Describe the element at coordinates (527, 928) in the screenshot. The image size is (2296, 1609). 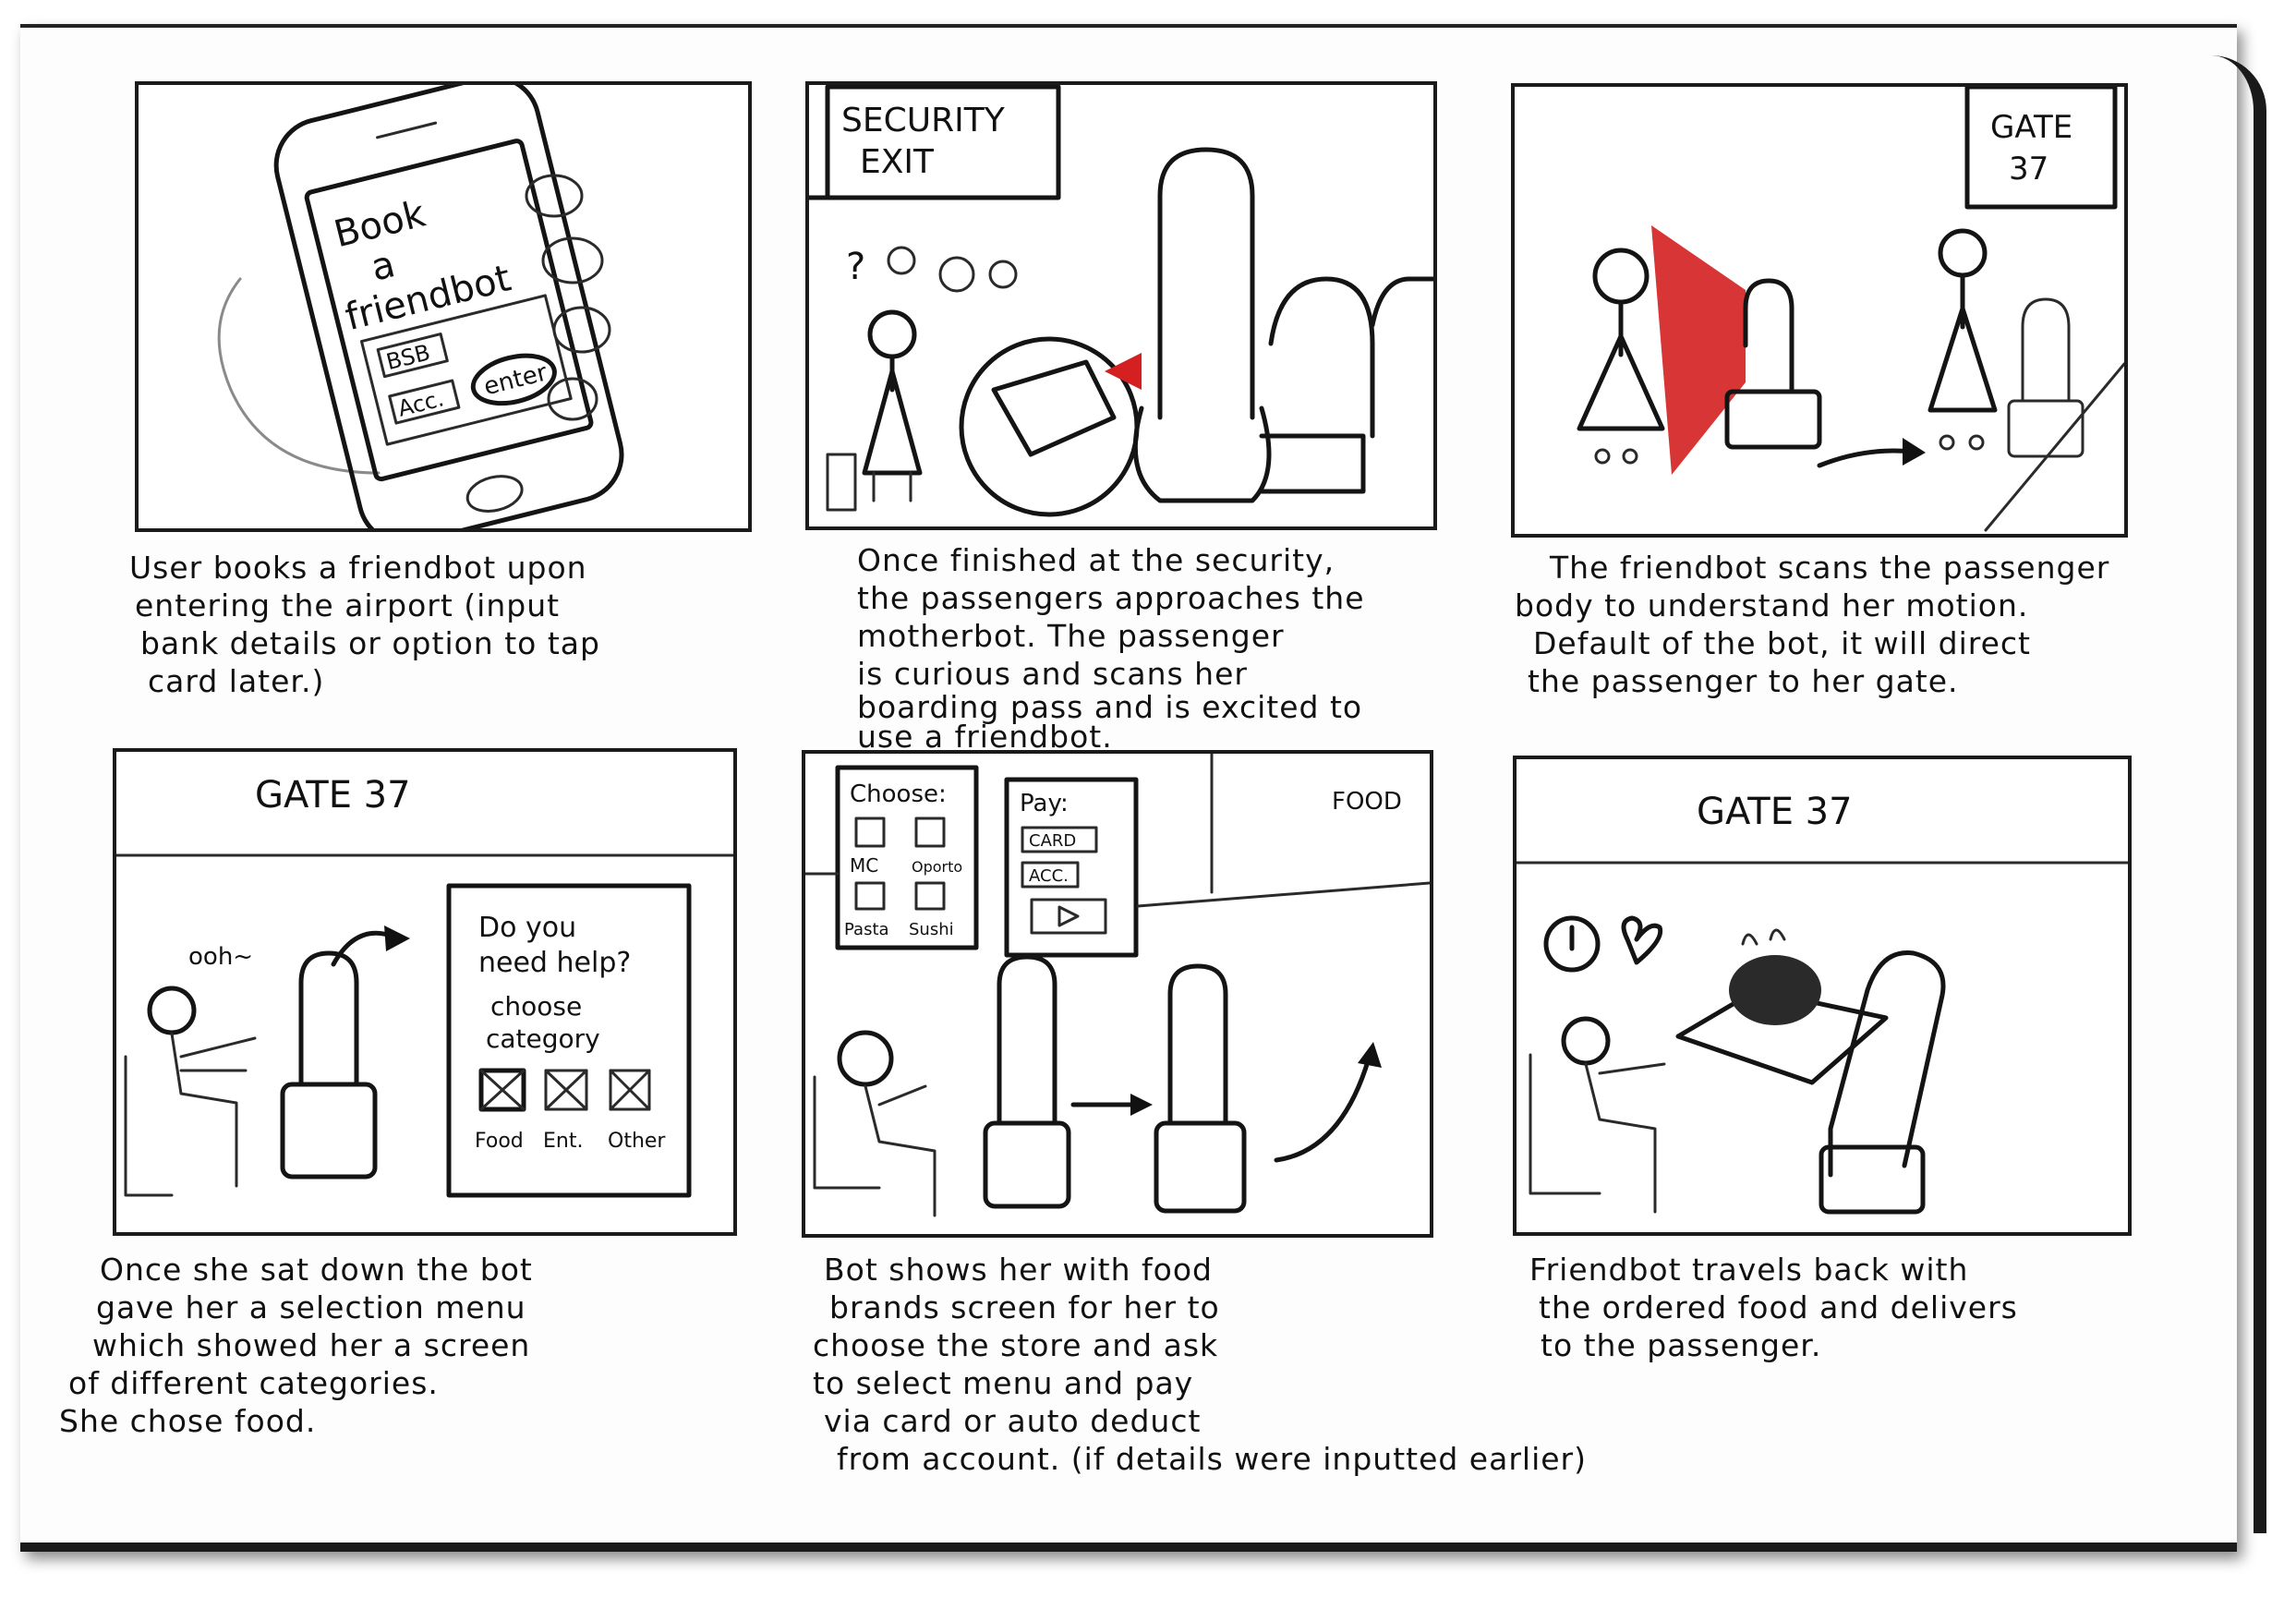
I see `screen-line-1: Do you` at that location.